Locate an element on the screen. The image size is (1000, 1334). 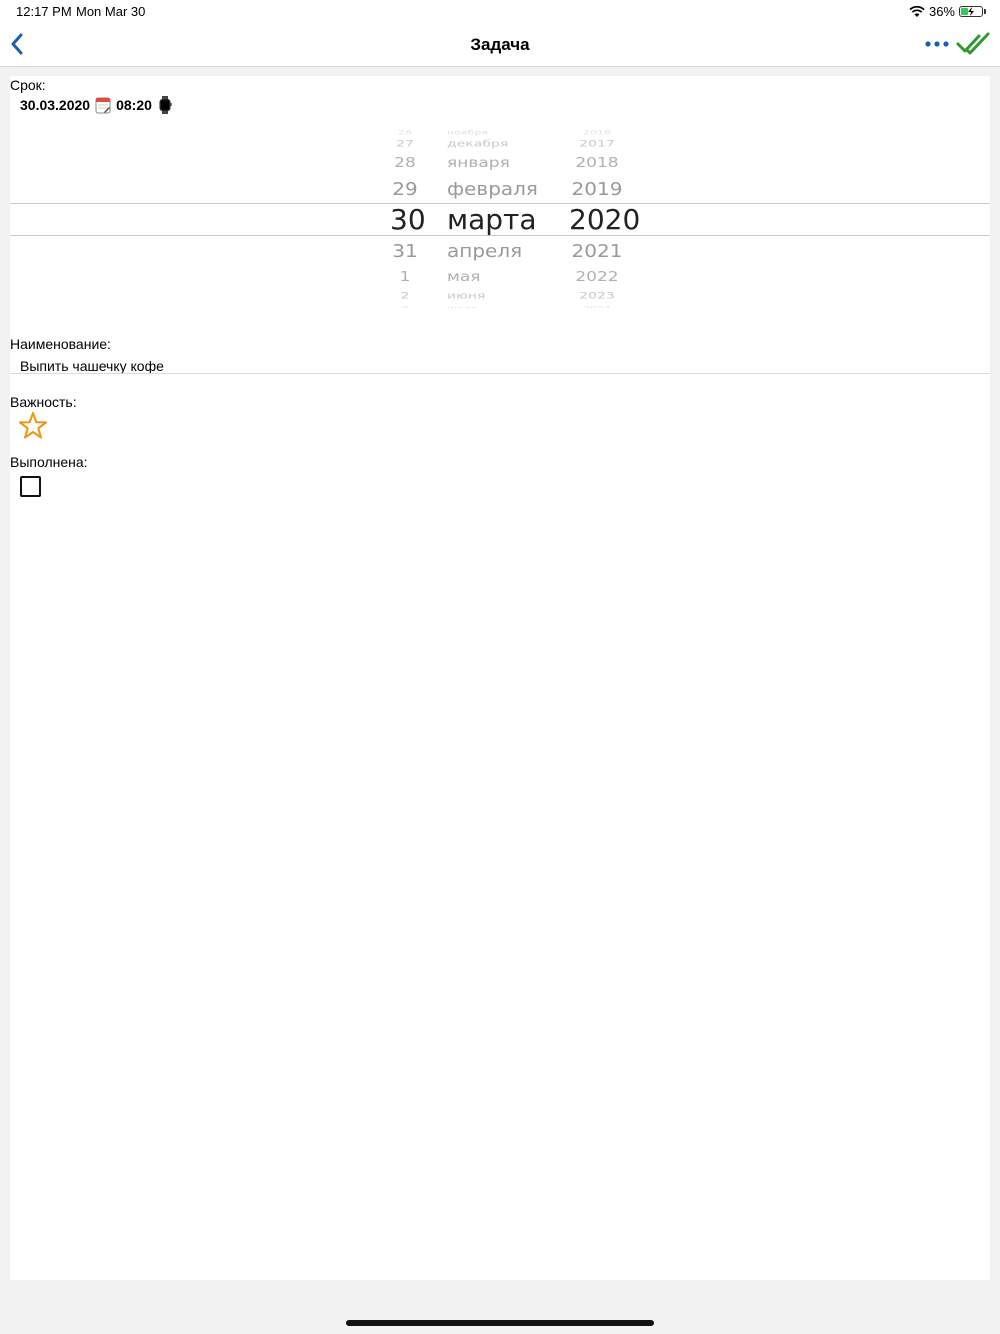
more-button is located at coordinates (937, 44).